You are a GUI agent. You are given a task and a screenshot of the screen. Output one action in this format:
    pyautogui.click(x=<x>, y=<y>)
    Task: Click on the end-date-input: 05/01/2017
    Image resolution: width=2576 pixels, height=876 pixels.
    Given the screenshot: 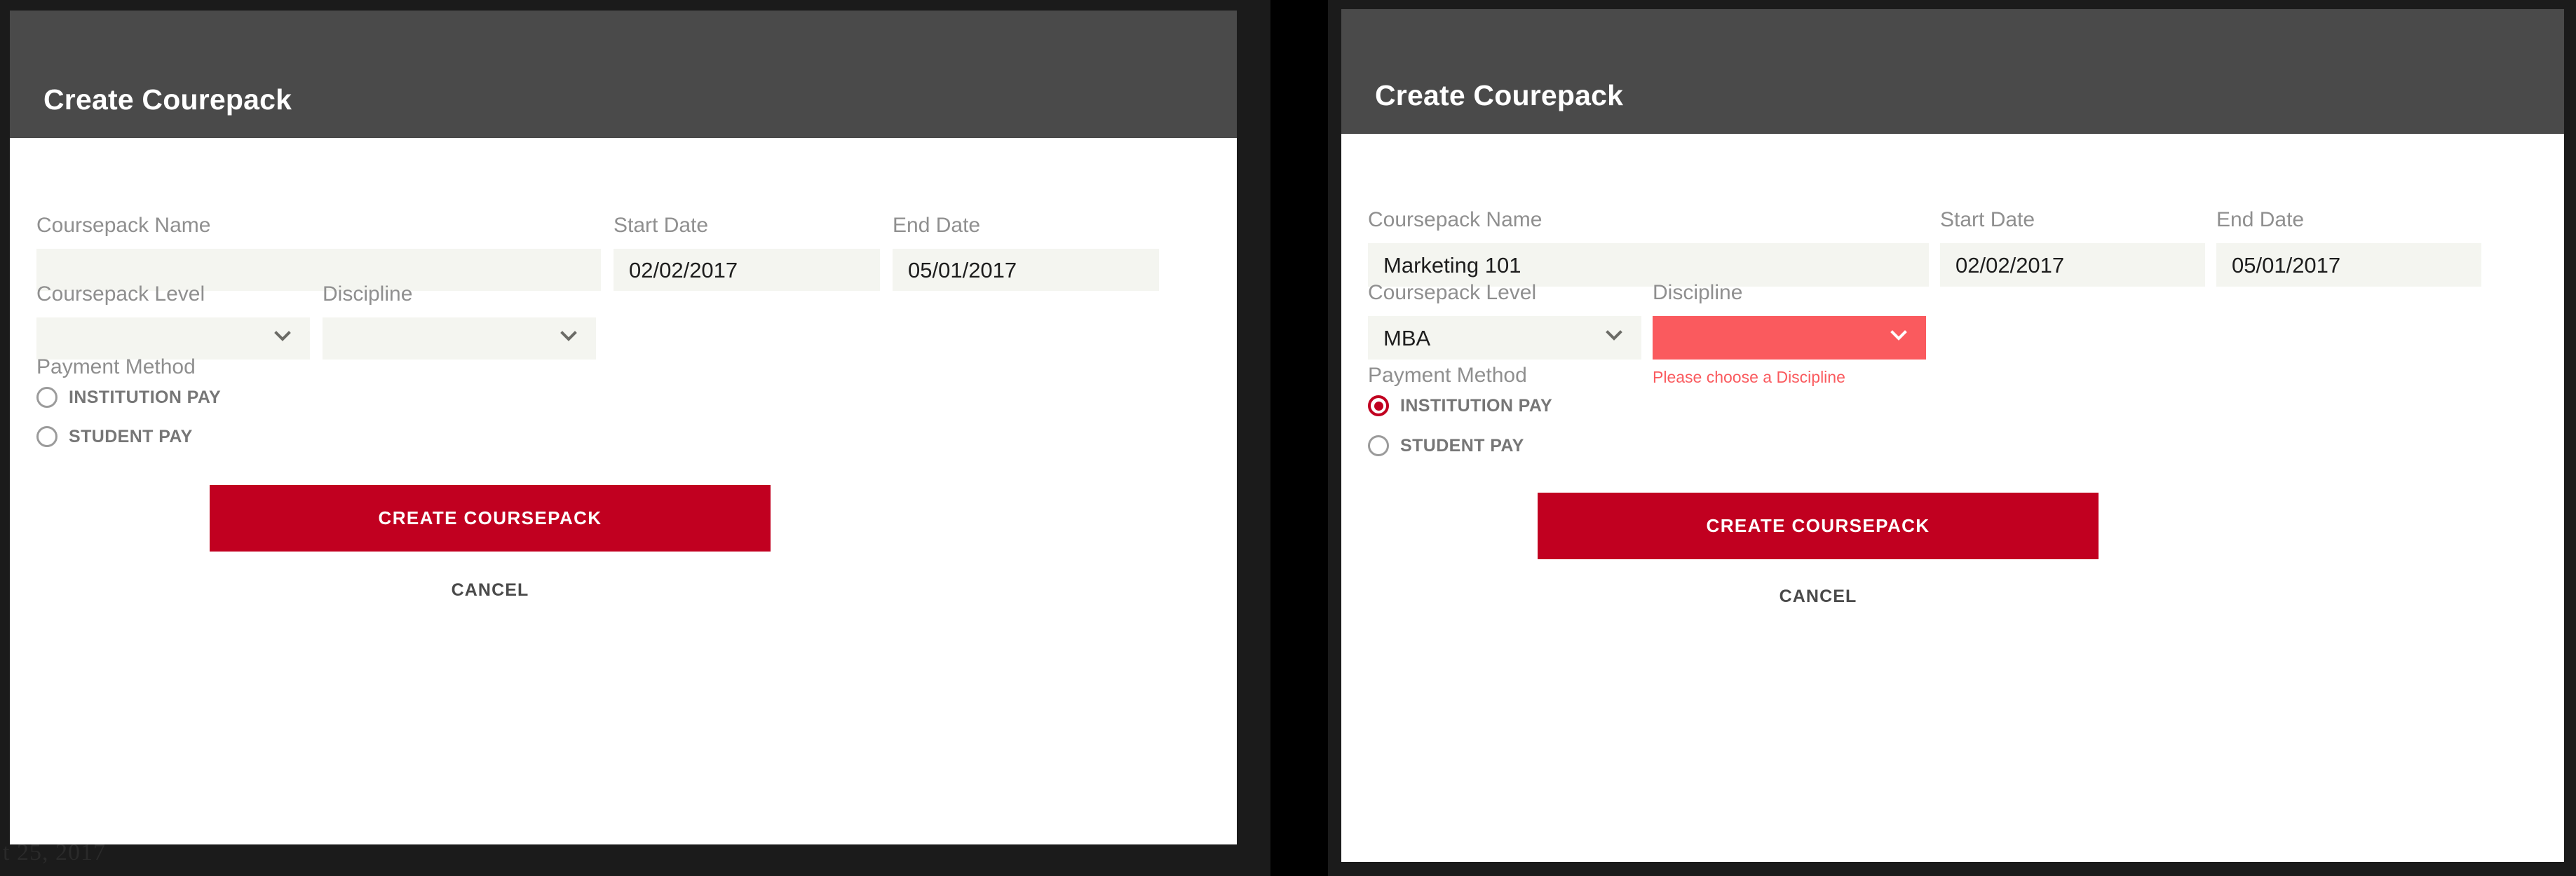 What is the action you would take?
    pyautogui.click(x=2348, y=265)
    